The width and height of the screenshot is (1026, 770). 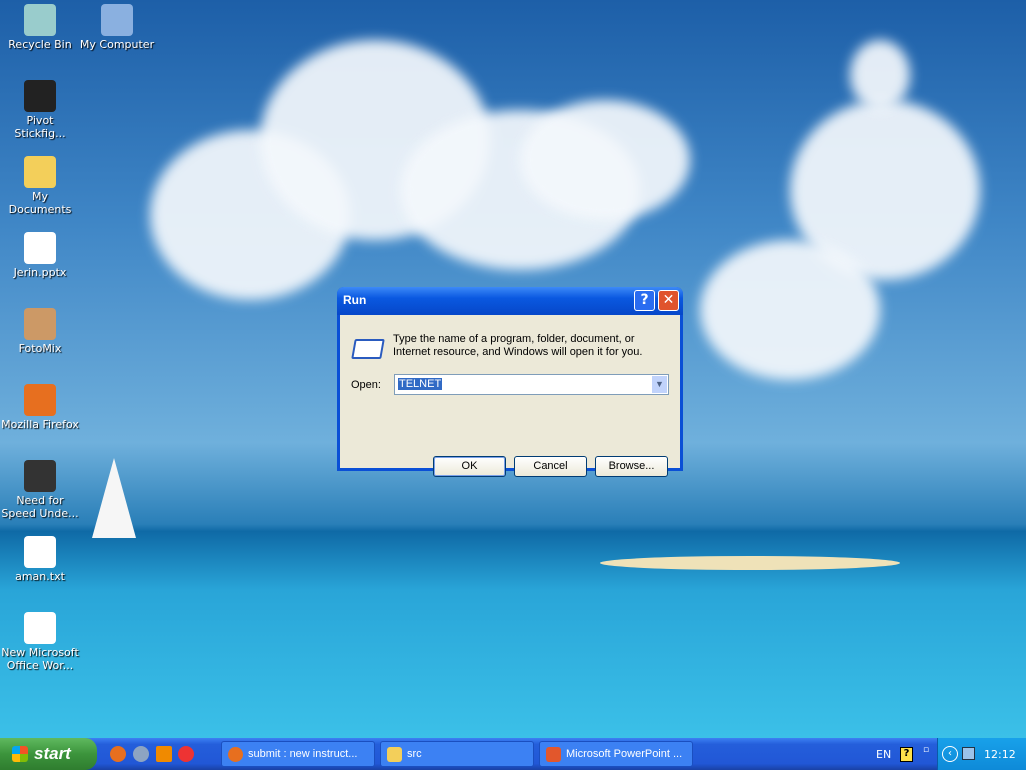 What do you see at coordinates (40, 96) in the screenshot?
I see `pivot-stickfigure-icon` at bounding box center [40, 96].